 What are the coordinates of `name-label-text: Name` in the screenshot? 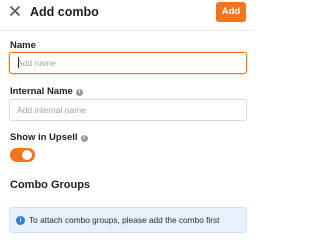 It's located at (23, 45).